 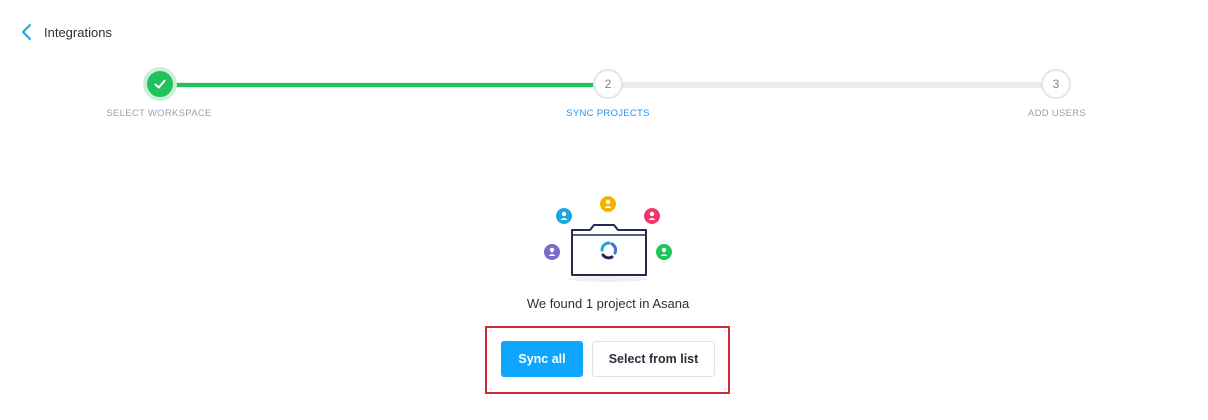 What do you see at coordinates (78, 32) in the screenshot?
I see `back-link-label: Integrations` at bounding box center [78, 32].